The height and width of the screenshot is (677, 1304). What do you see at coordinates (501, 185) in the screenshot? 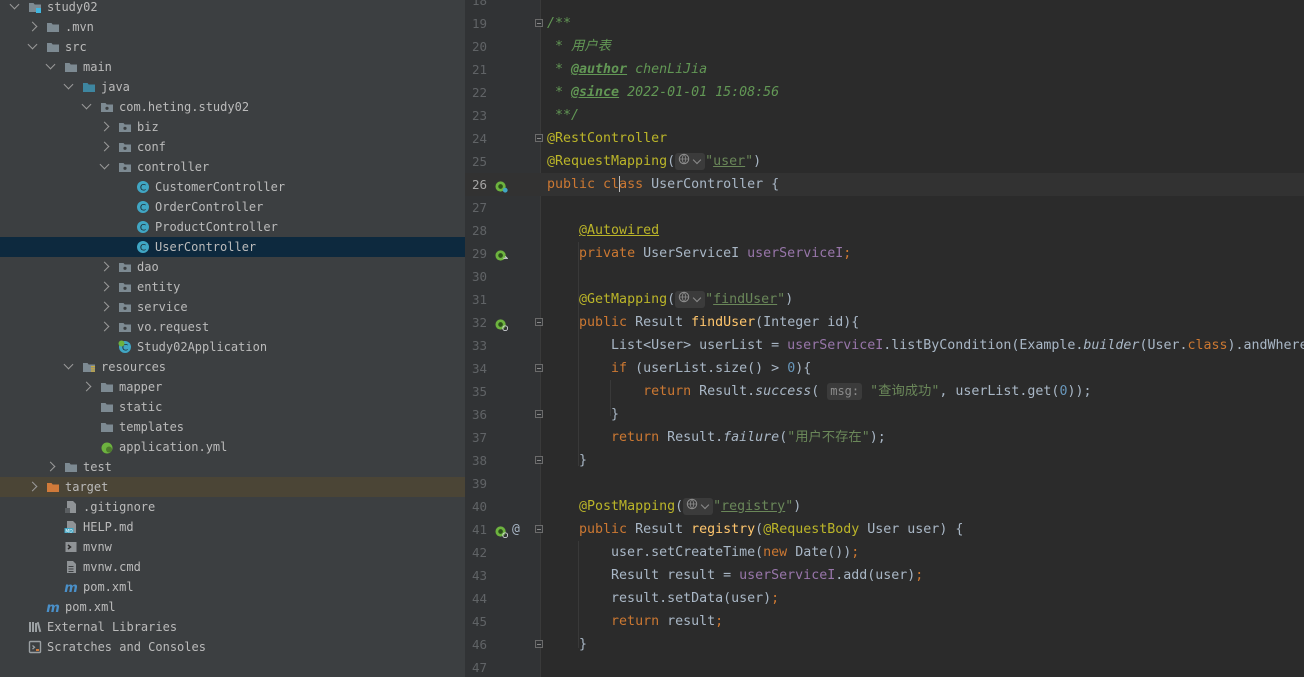
I see `bean-icon` at bounding box center [501, 185].